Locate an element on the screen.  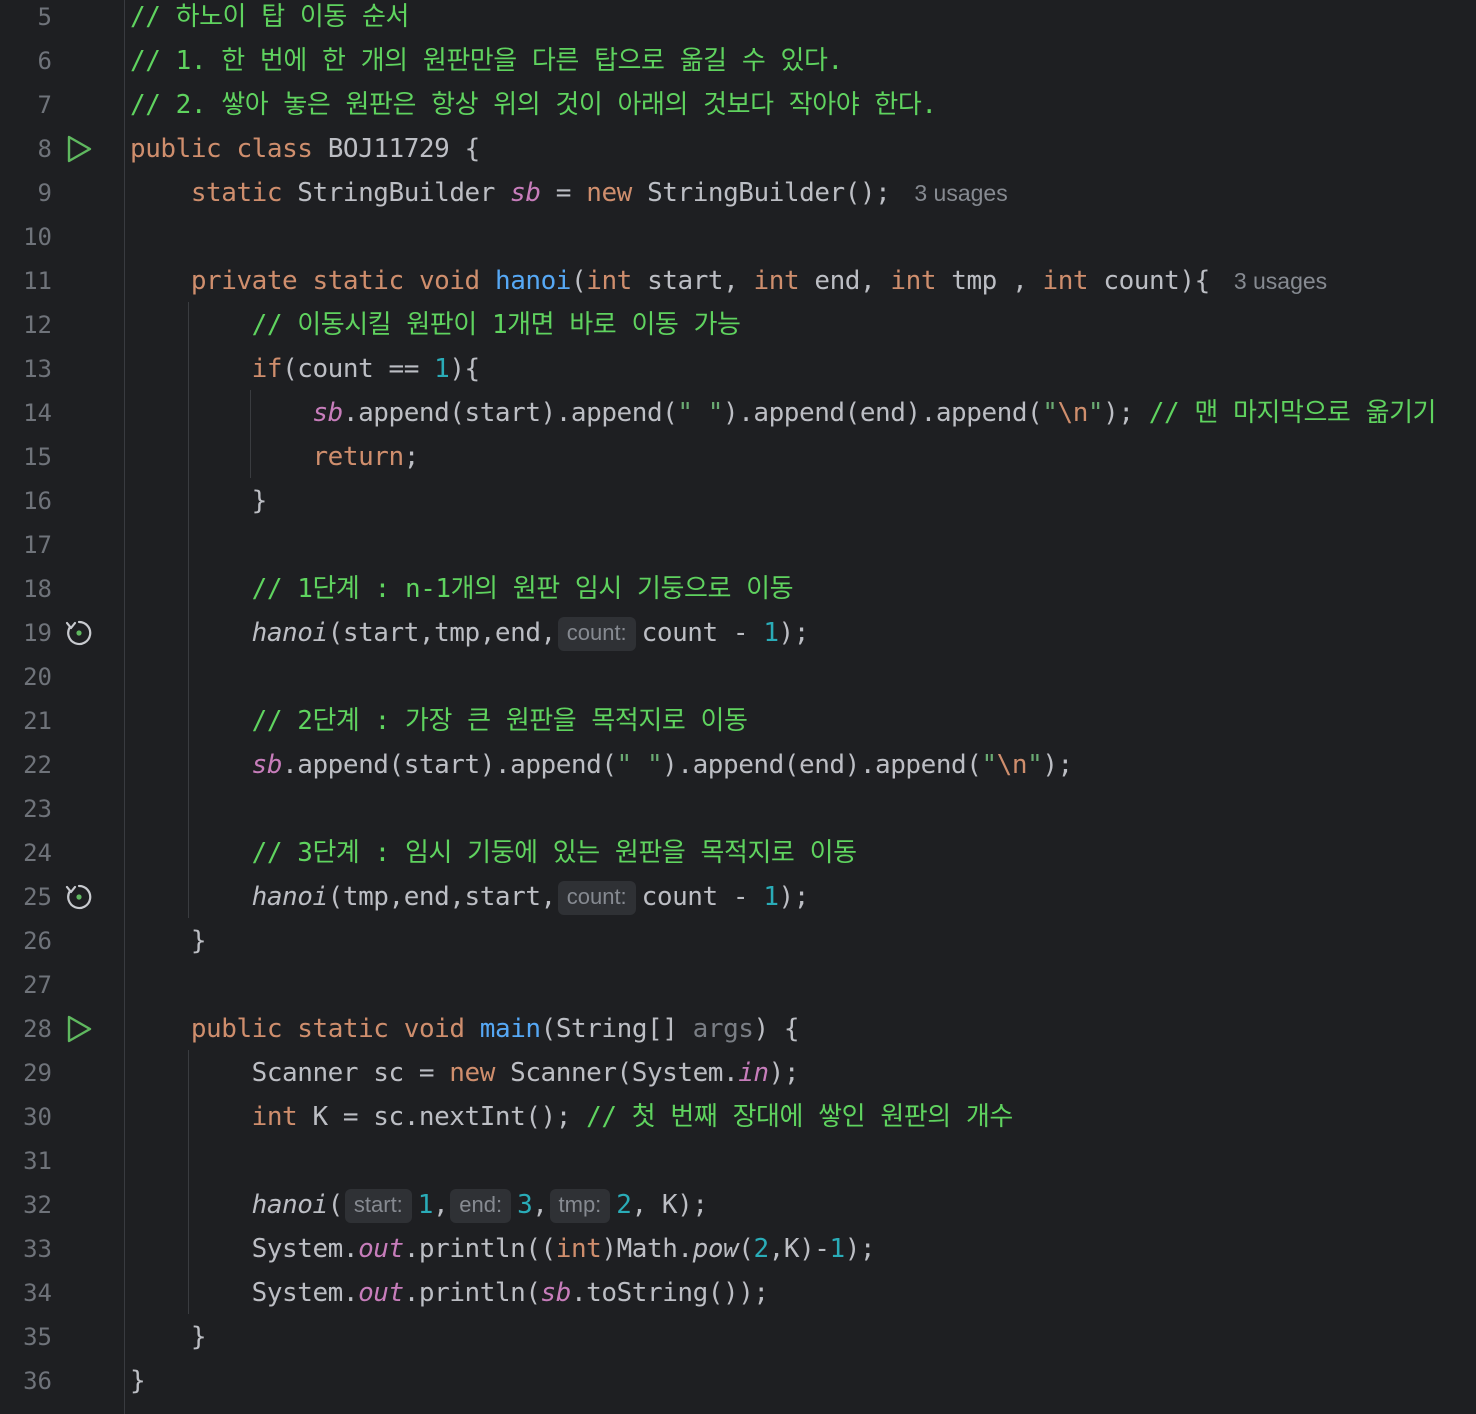
code-line-35: 35 } is located at coordinates (738, 1337).